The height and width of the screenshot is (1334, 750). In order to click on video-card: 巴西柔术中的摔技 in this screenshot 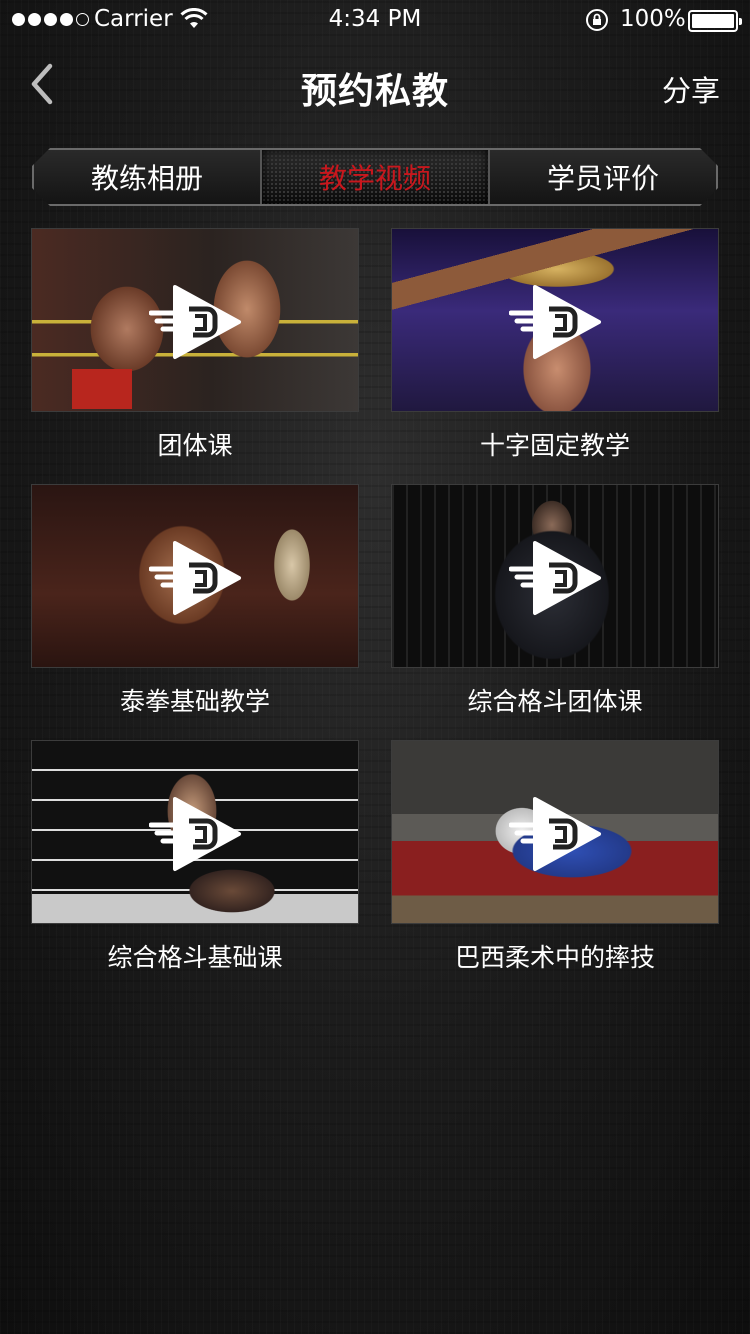, I will do `click(555, 857)`.